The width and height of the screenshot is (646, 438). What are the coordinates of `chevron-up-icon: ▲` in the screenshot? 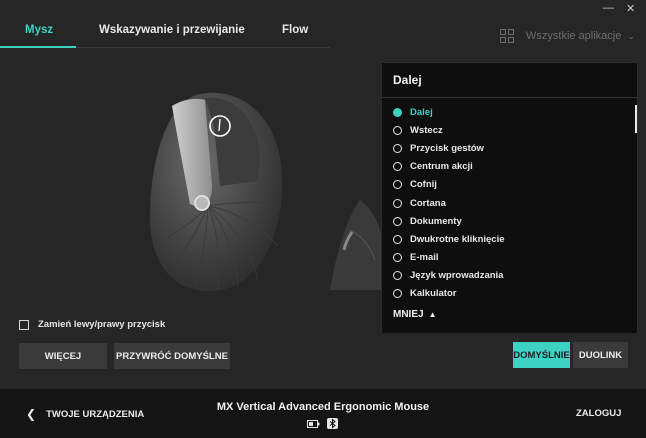 It's located at (432, 314).